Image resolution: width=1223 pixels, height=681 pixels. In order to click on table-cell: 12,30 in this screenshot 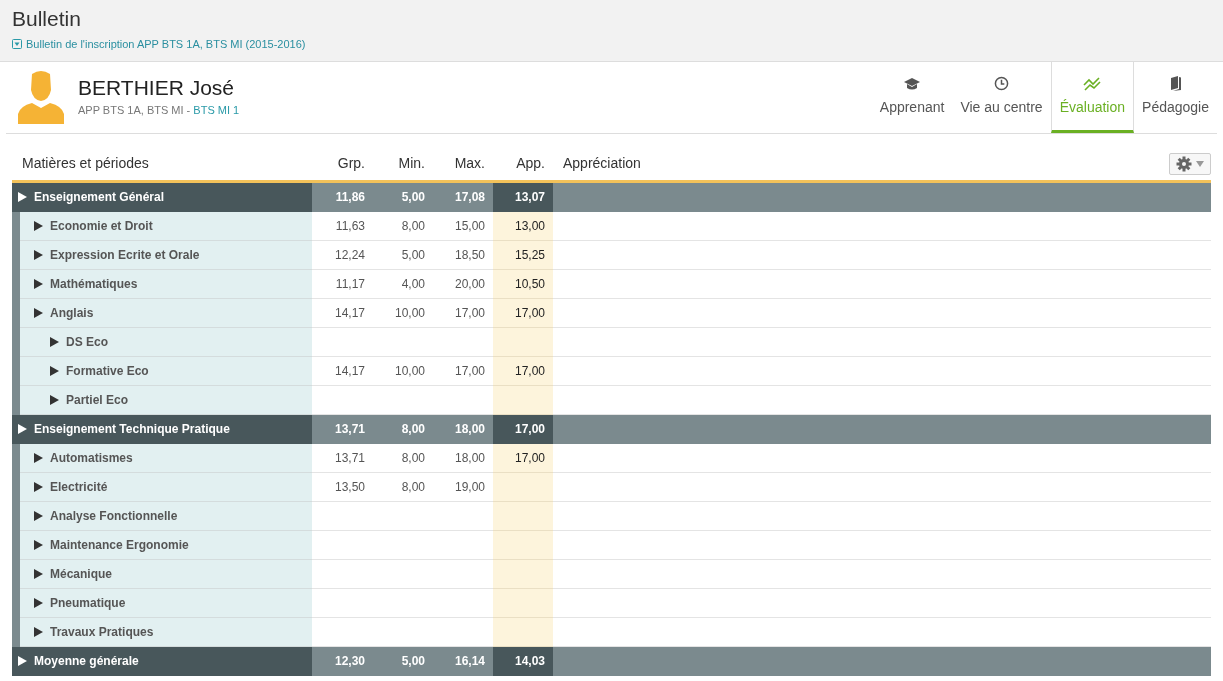, I will do `click(342, 661)`.